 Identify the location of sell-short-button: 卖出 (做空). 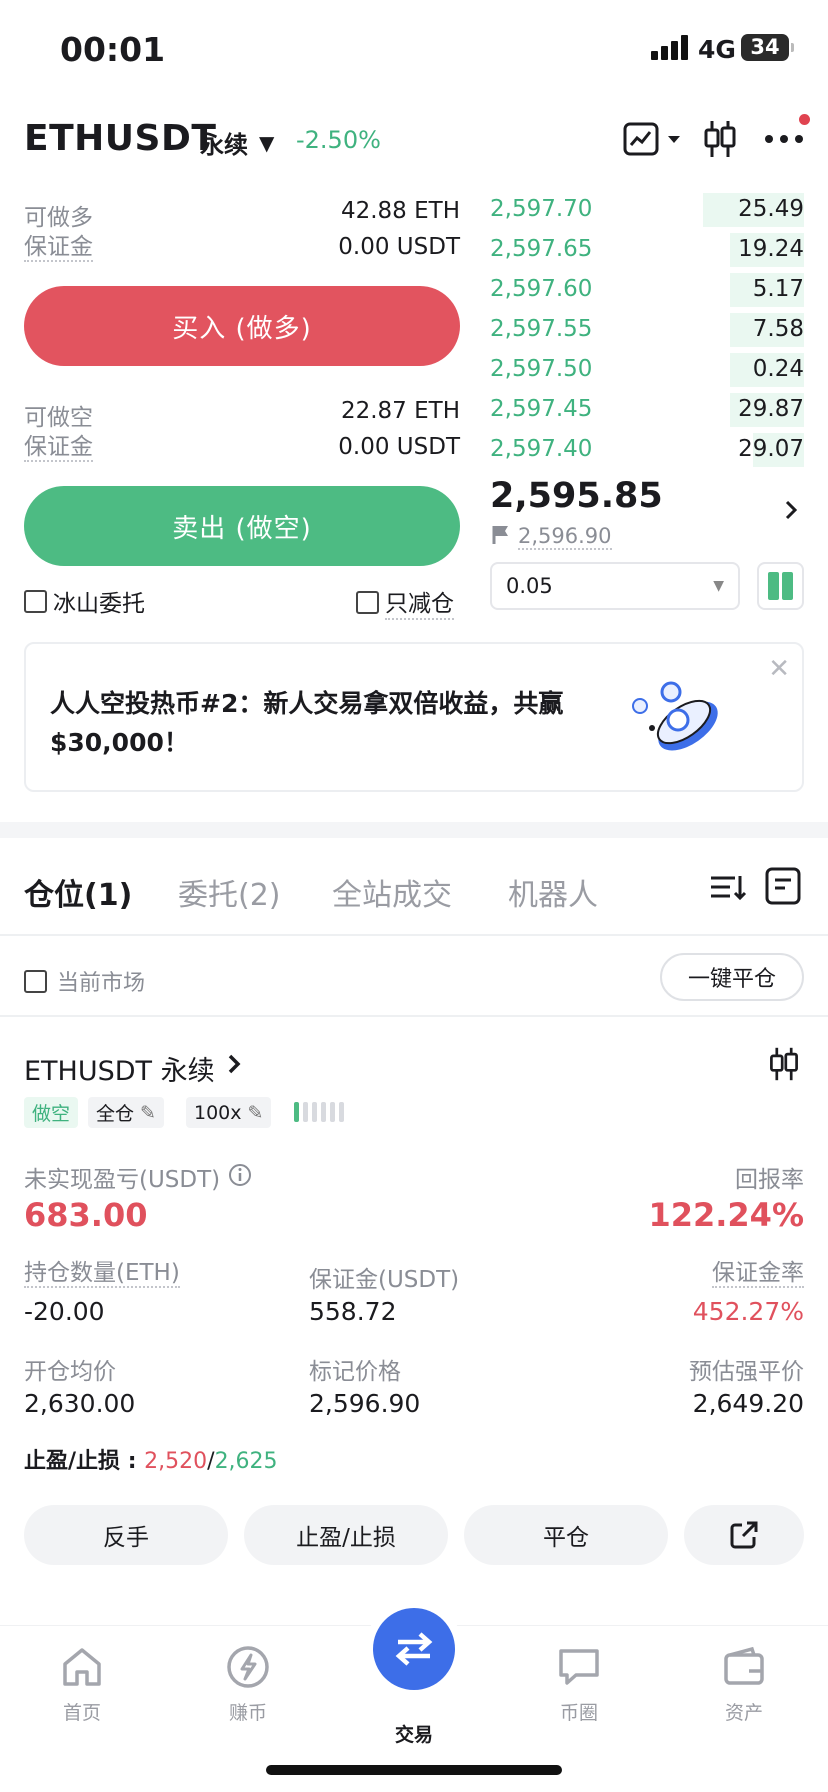
(242, 526).